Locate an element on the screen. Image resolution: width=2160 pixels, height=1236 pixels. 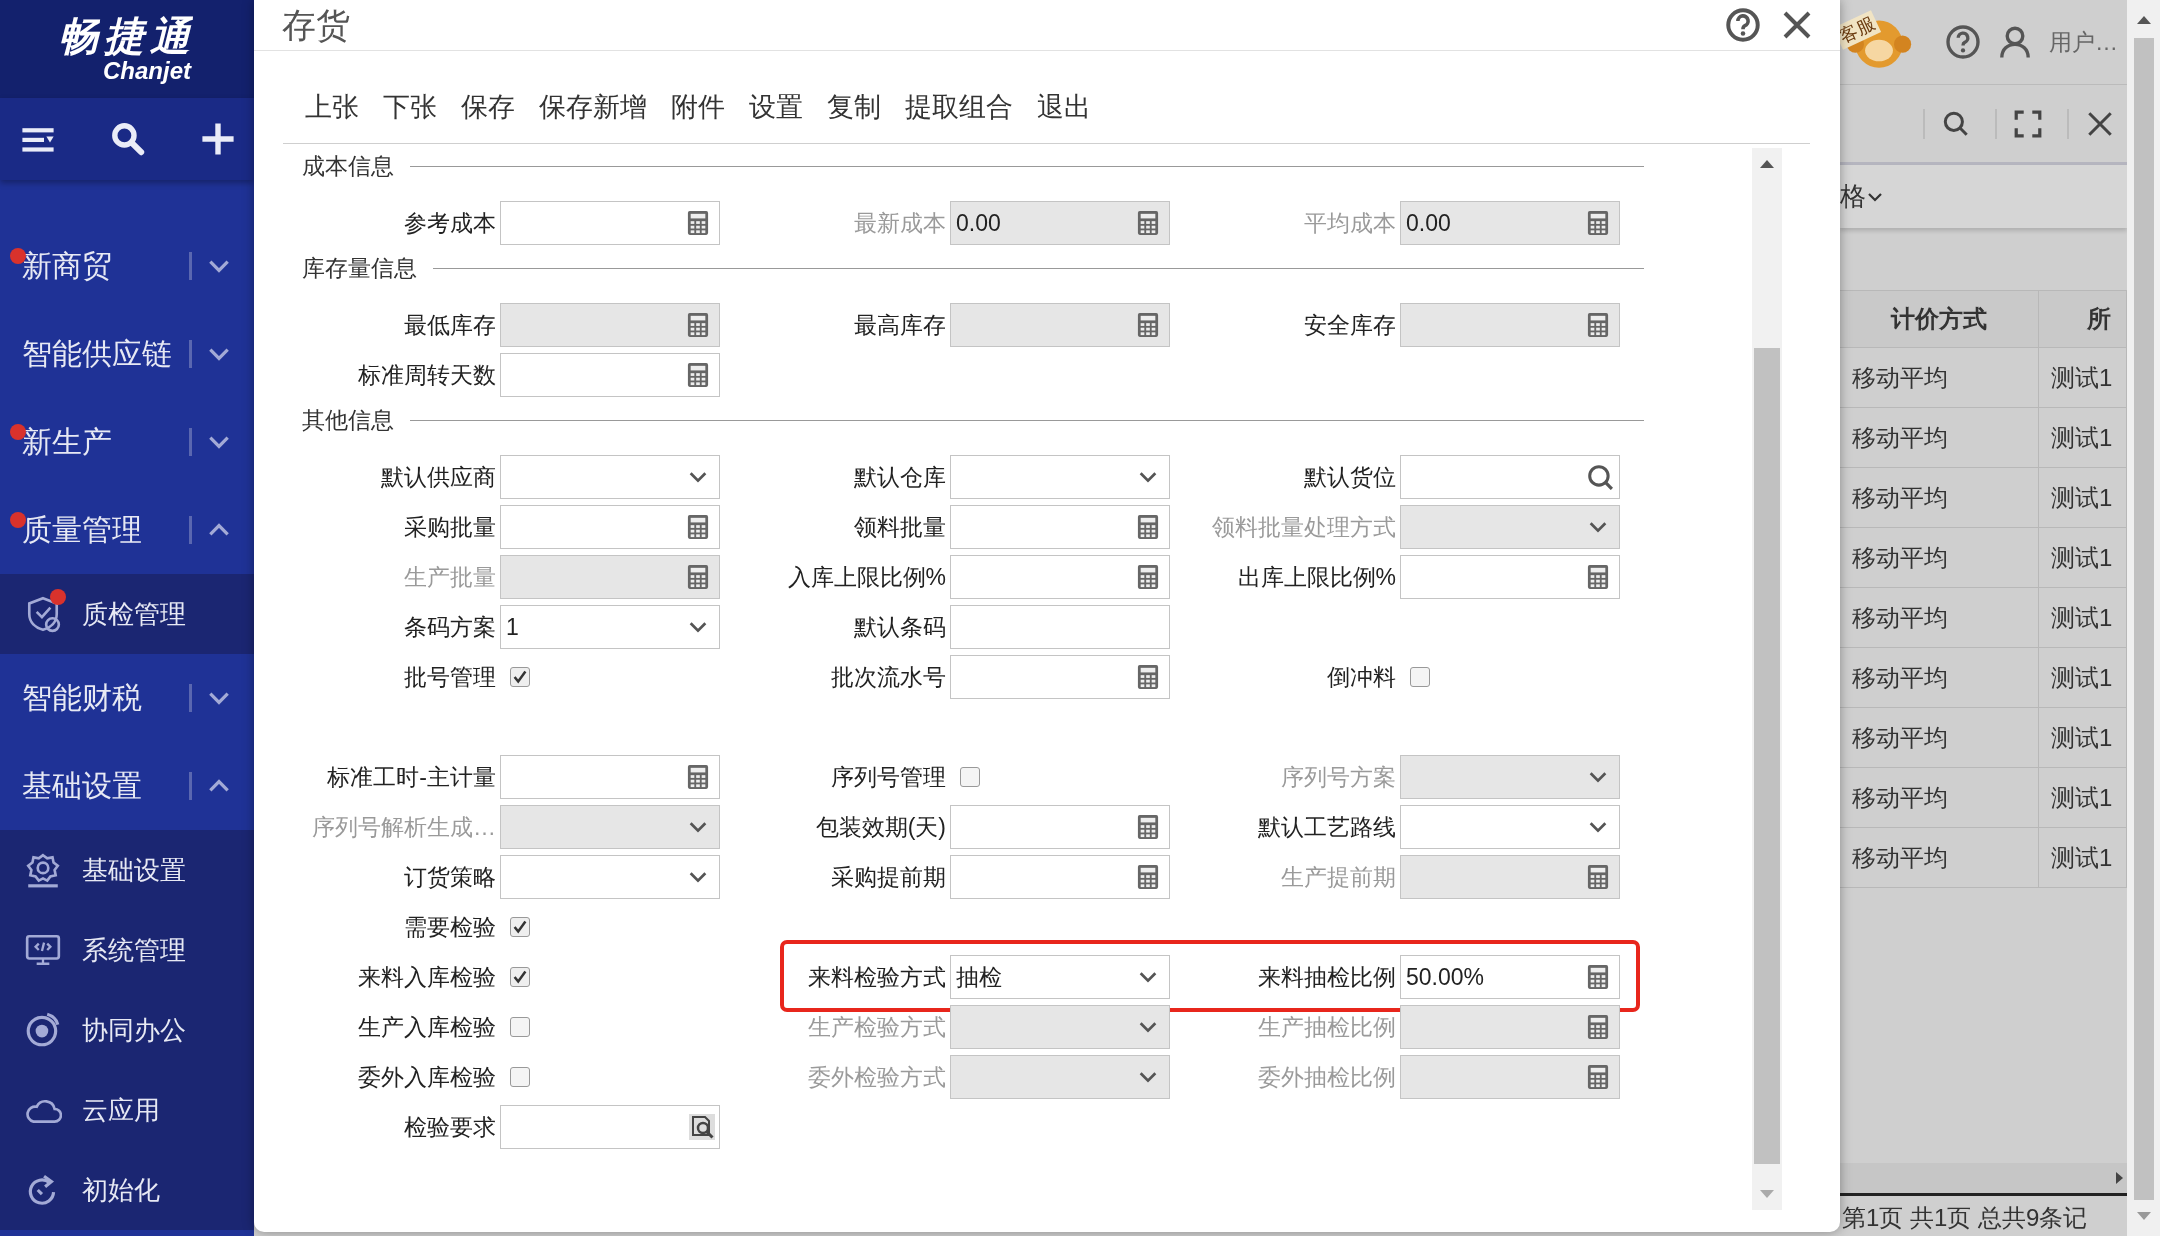
field-label: 倒冲料 is located at coordinates (1362, 677).